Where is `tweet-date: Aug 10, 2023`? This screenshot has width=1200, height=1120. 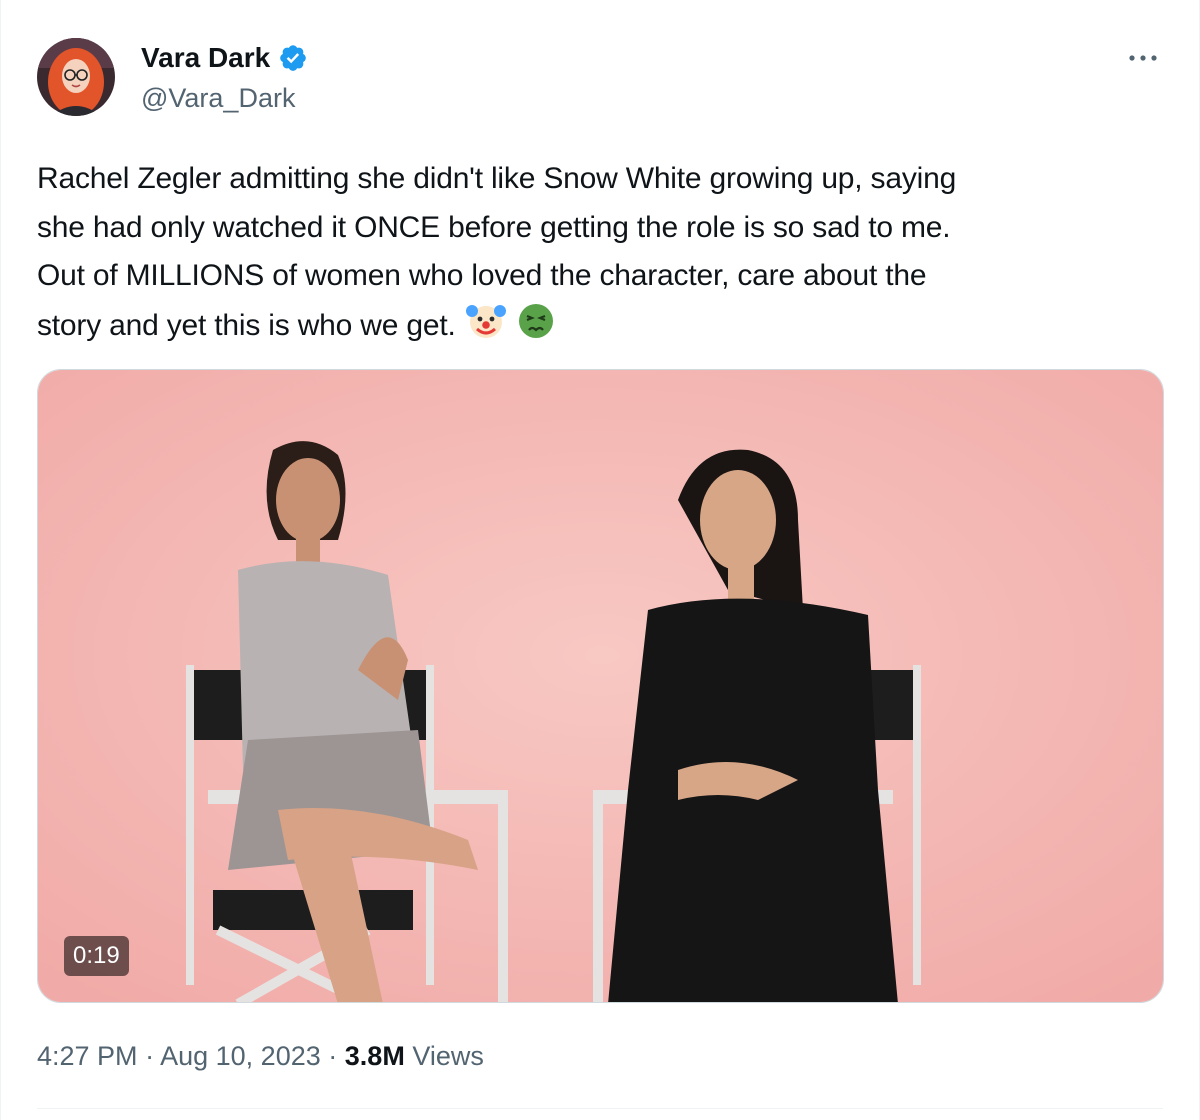 tweet-date: Aug 10, 2023 is located at coordinates (240, 1056).